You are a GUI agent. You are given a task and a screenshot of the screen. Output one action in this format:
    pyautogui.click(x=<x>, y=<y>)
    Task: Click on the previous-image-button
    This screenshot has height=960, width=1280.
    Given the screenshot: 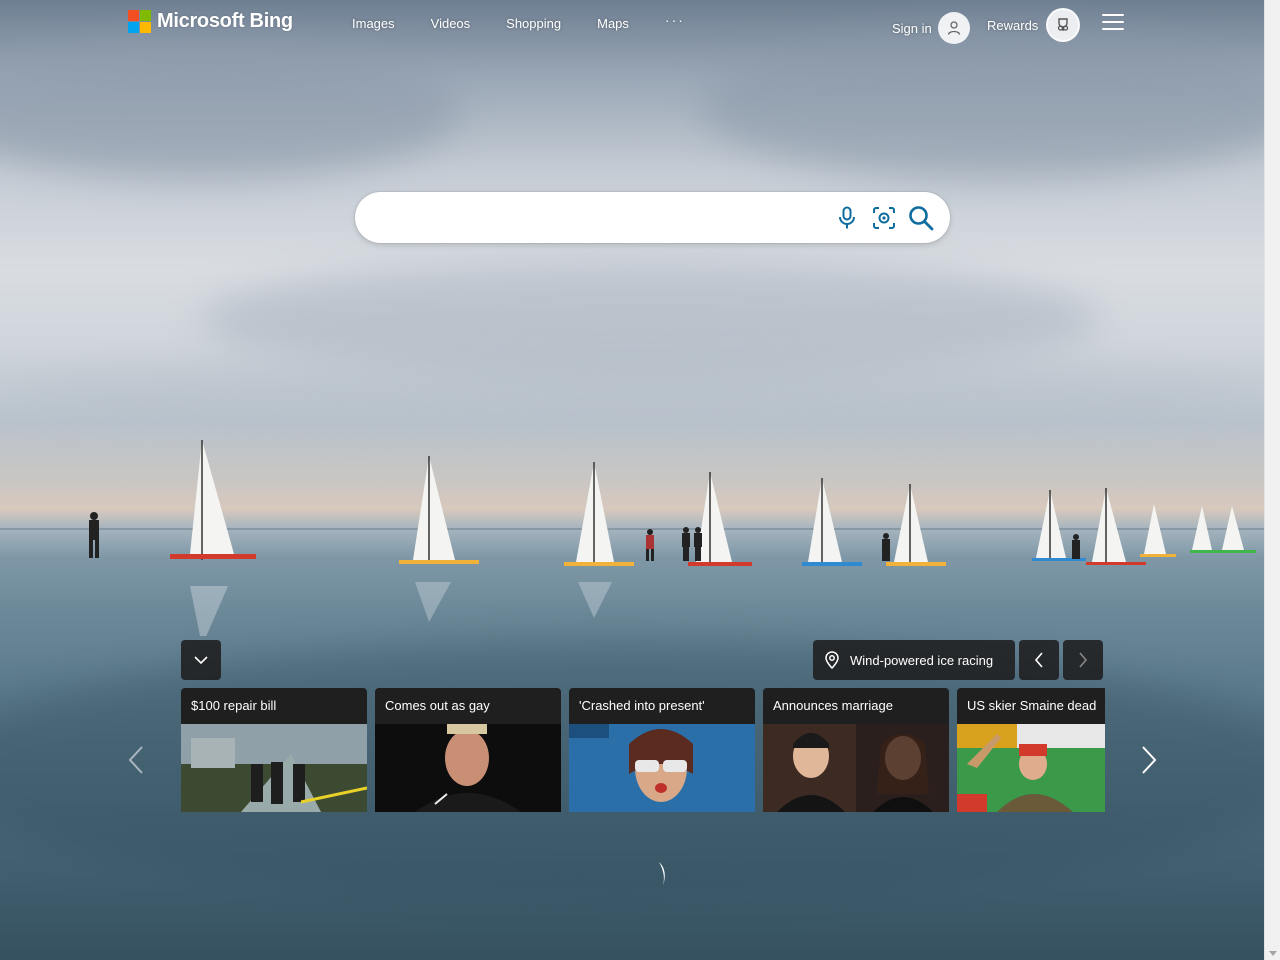 What is the action you would take?
    pyautogui.click(x=1039, y=660)
    